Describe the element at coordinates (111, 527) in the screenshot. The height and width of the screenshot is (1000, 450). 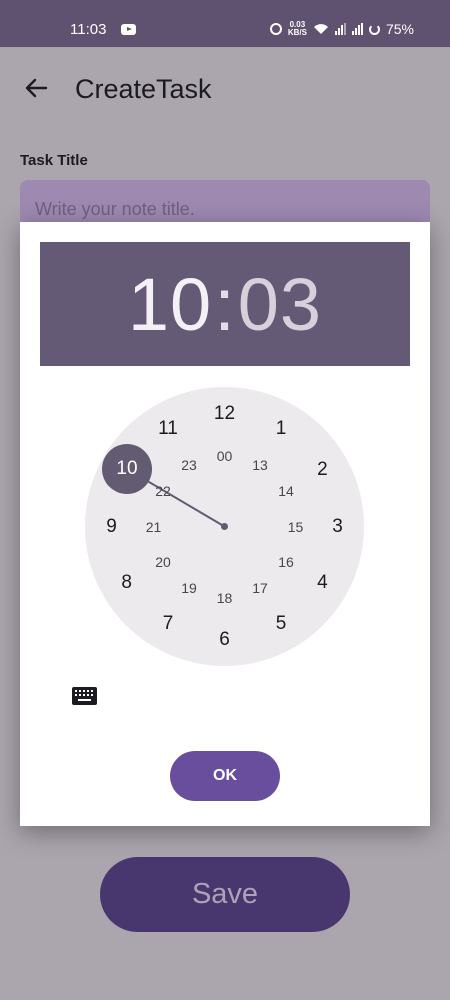
I see `clock-number-9: 9` at that location.